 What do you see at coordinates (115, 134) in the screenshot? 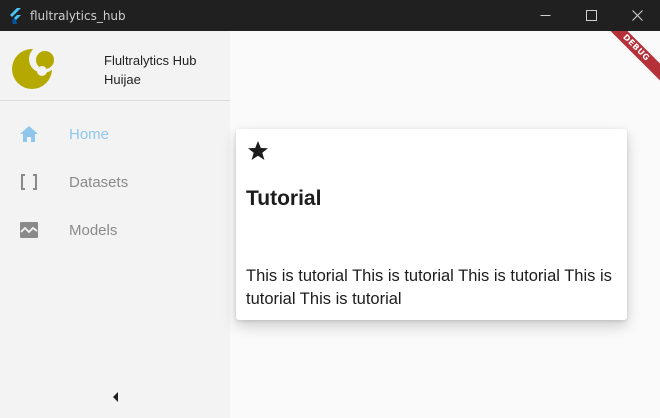
I see `sidebar-item-home: Home` at bounding box center [115, 134].